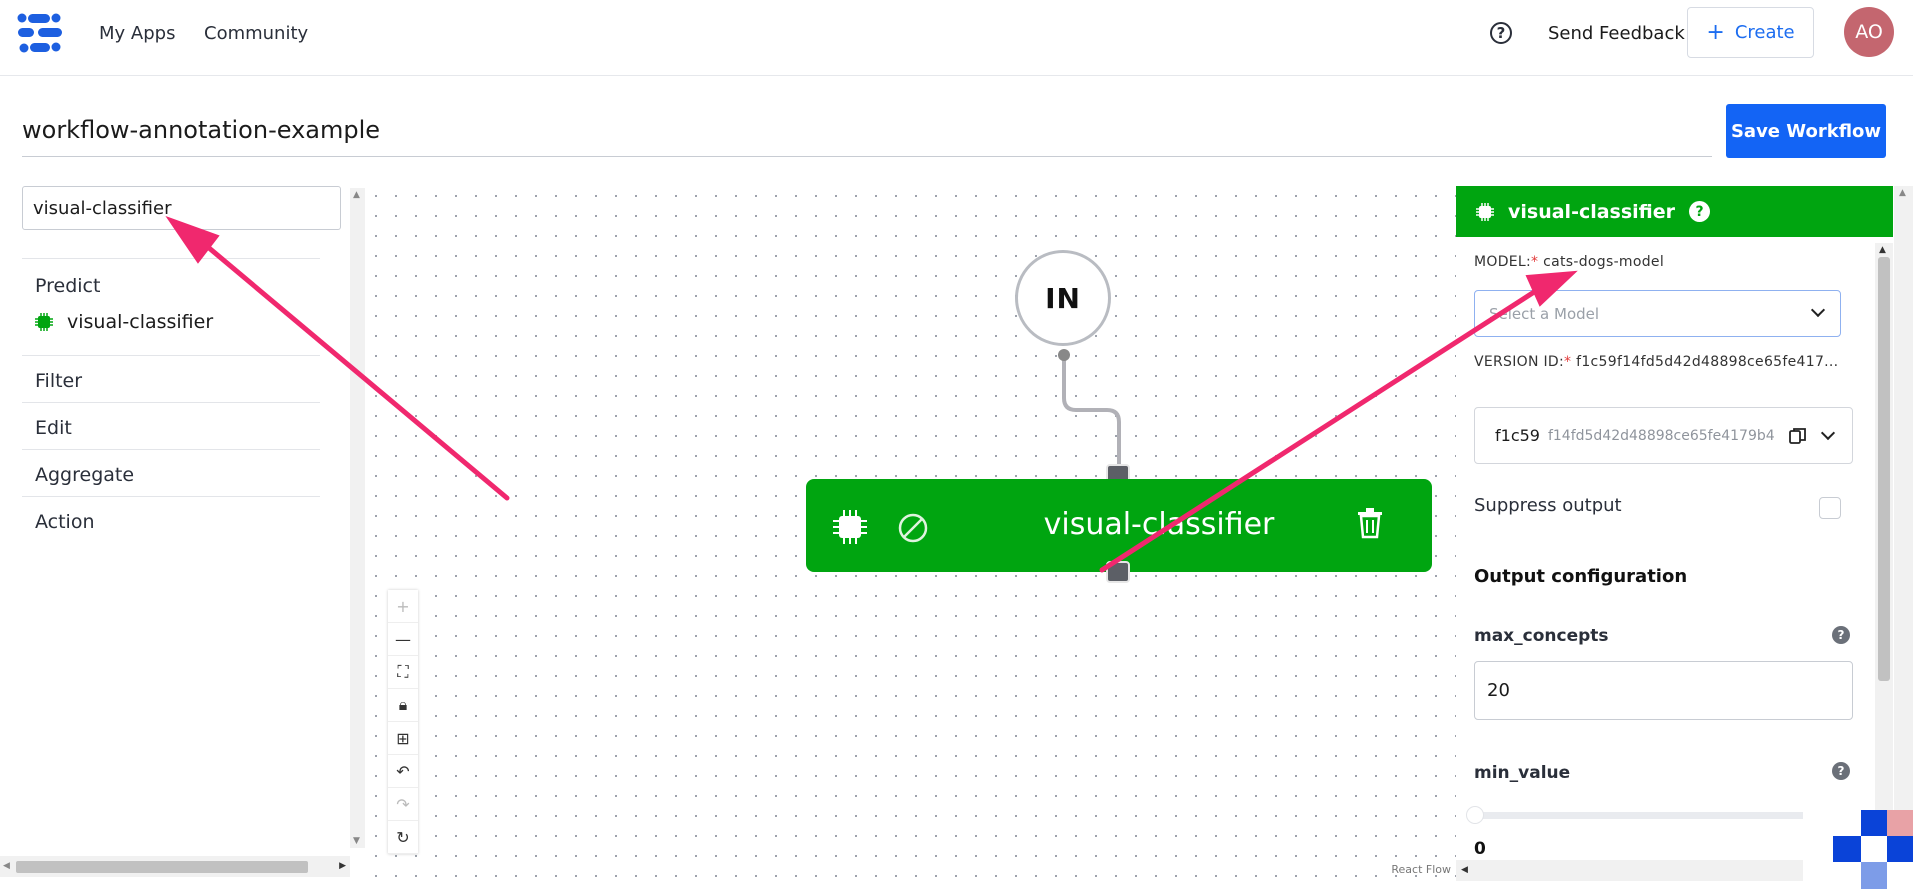 Image resolution: width=1913 pixels, height=889 pixels. What do you see at coordinates (171, 475) in the screenshot?
I see `category-aggregate: Aggregate` at bounding box center [171, 475].